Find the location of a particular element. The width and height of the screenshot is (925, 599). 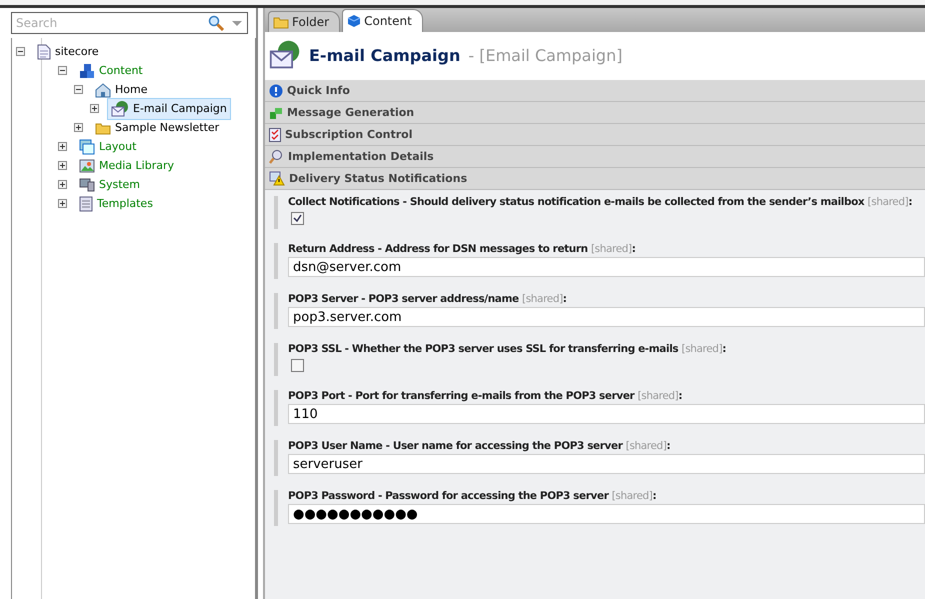

input-field: ●●●●●●●●●●● is located at coordinates (606, 514).